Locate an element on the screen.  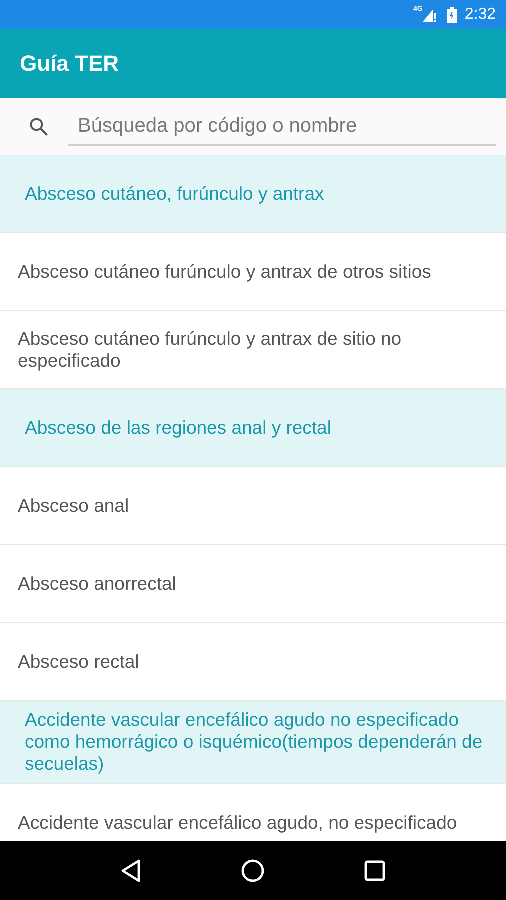
list-item: Absceso anorrectal is located at coordinates (253, 584).